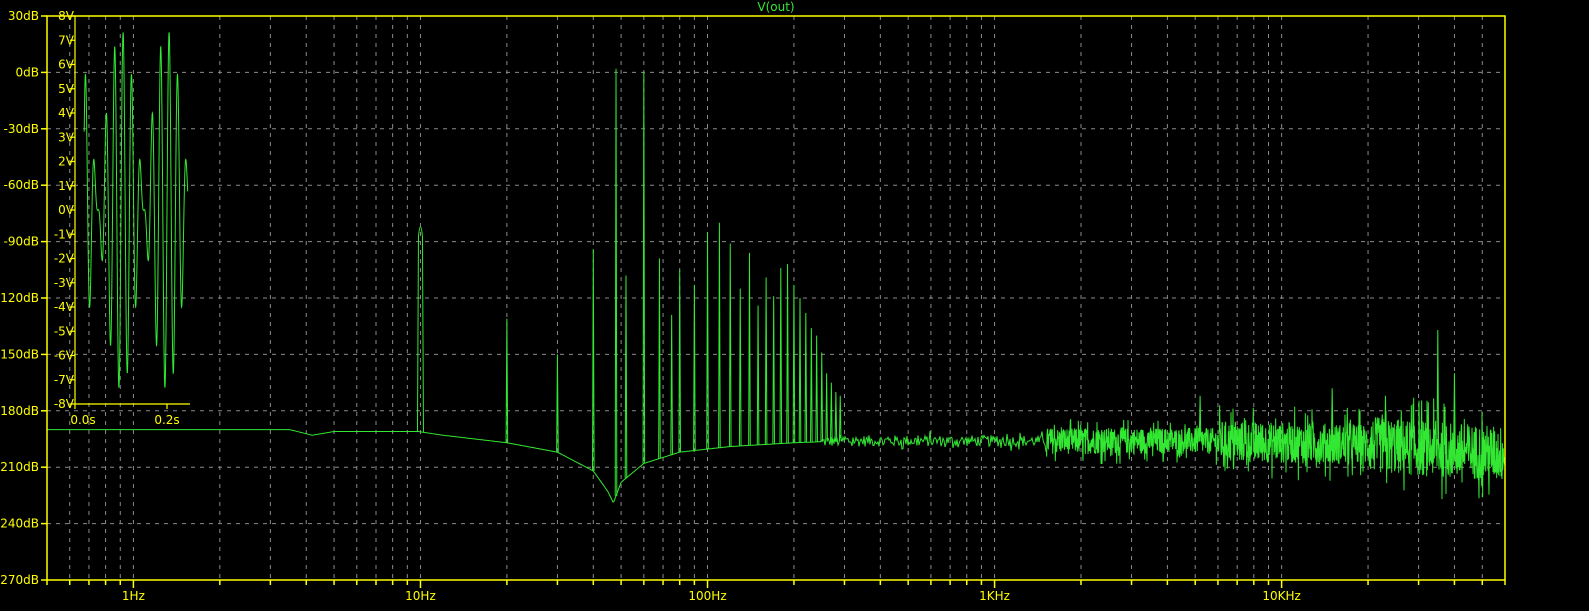 The image size is (1589, 611). I want to click on y-tick-label-7: -180dB, so click(19, 411).